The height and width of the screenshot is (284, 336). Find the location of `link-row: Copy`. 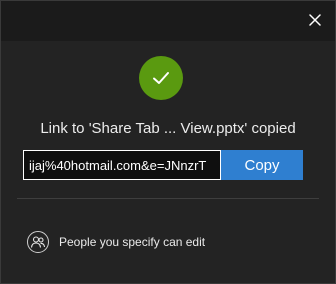

link-row: Copy is located at coordinates (163, 165).